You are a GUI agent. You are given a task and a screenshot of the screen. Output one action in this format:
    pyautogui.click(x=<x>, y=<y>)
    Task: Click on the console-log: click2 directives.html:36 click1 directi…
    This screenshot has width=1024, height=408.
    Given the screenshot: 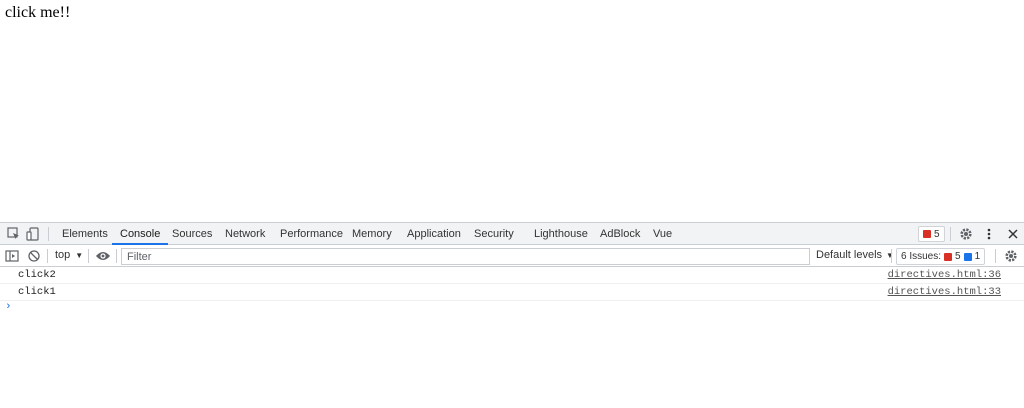 What is the action you would take?
    pyautogui.click(x=512, y=291)
    